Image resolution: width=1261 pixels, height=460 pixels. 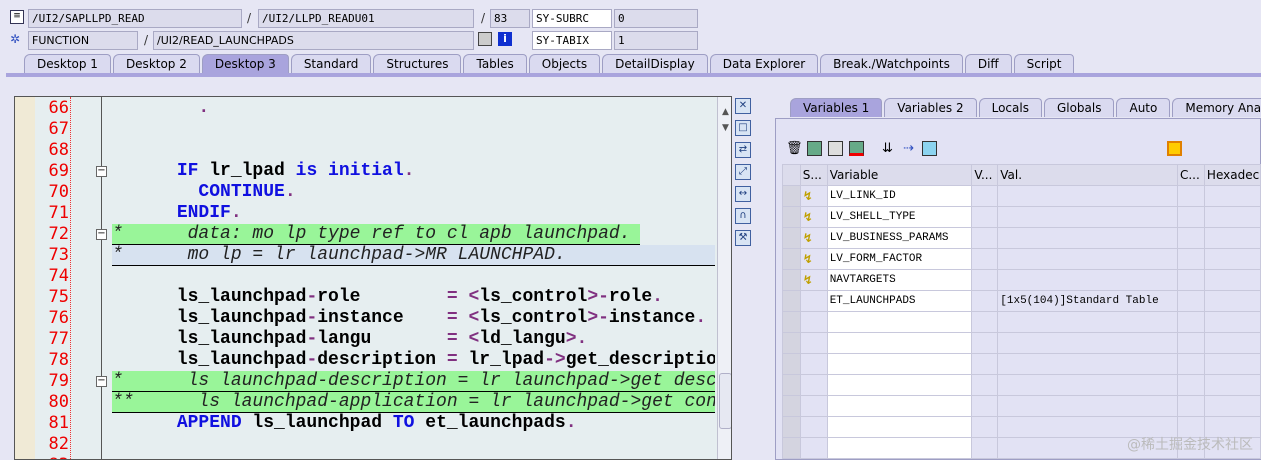 What do you see at coordinates (1087, 301) in the screenshot?
I see `value-cell: [1x5(104)]Standard Table` at bounding box center [1087, 301].